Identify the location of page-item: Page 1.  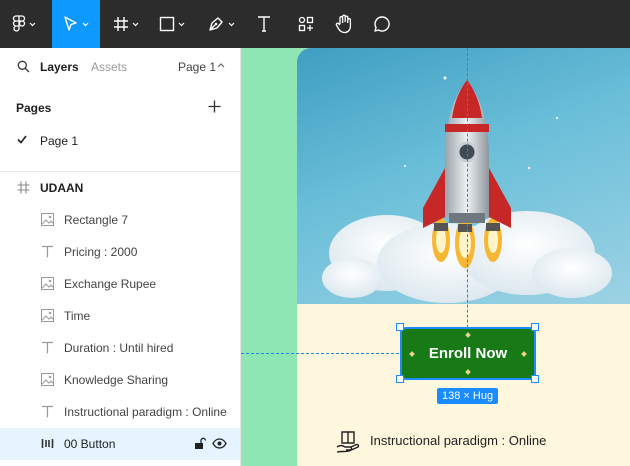
(120, 140).